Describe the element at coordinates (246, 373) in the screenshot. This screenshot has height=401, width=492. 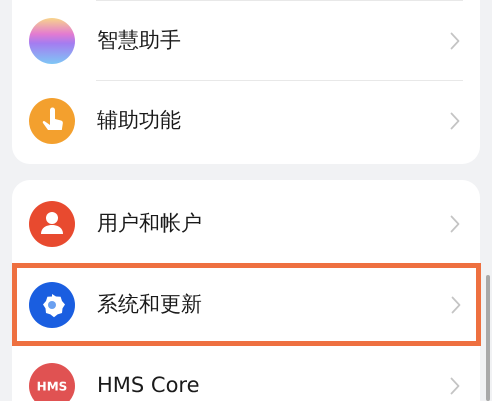
I see `settings-item: HMS HMS Core` at that location.